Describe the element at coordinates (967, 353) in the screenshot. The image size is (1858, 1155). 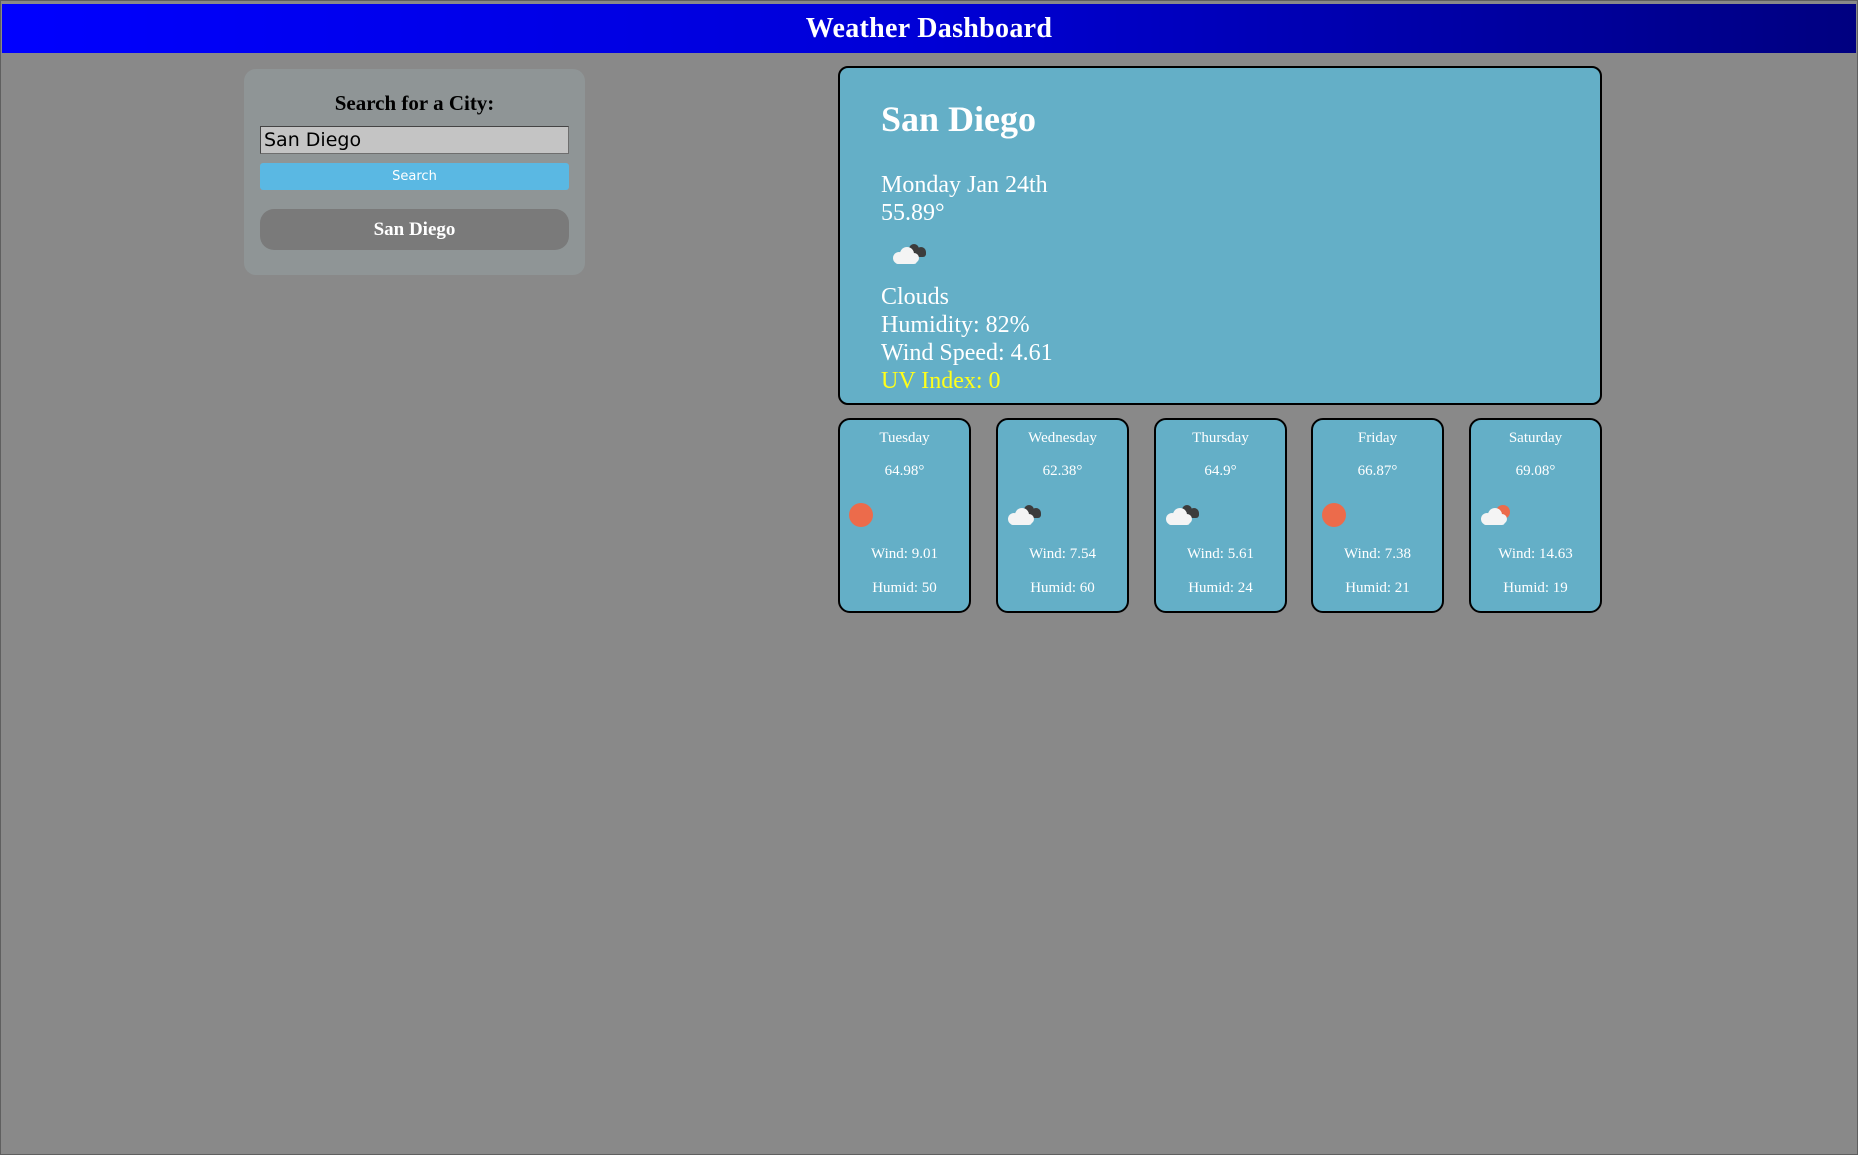
I see `current-wind: Wind Speed: 4.61` at that location.